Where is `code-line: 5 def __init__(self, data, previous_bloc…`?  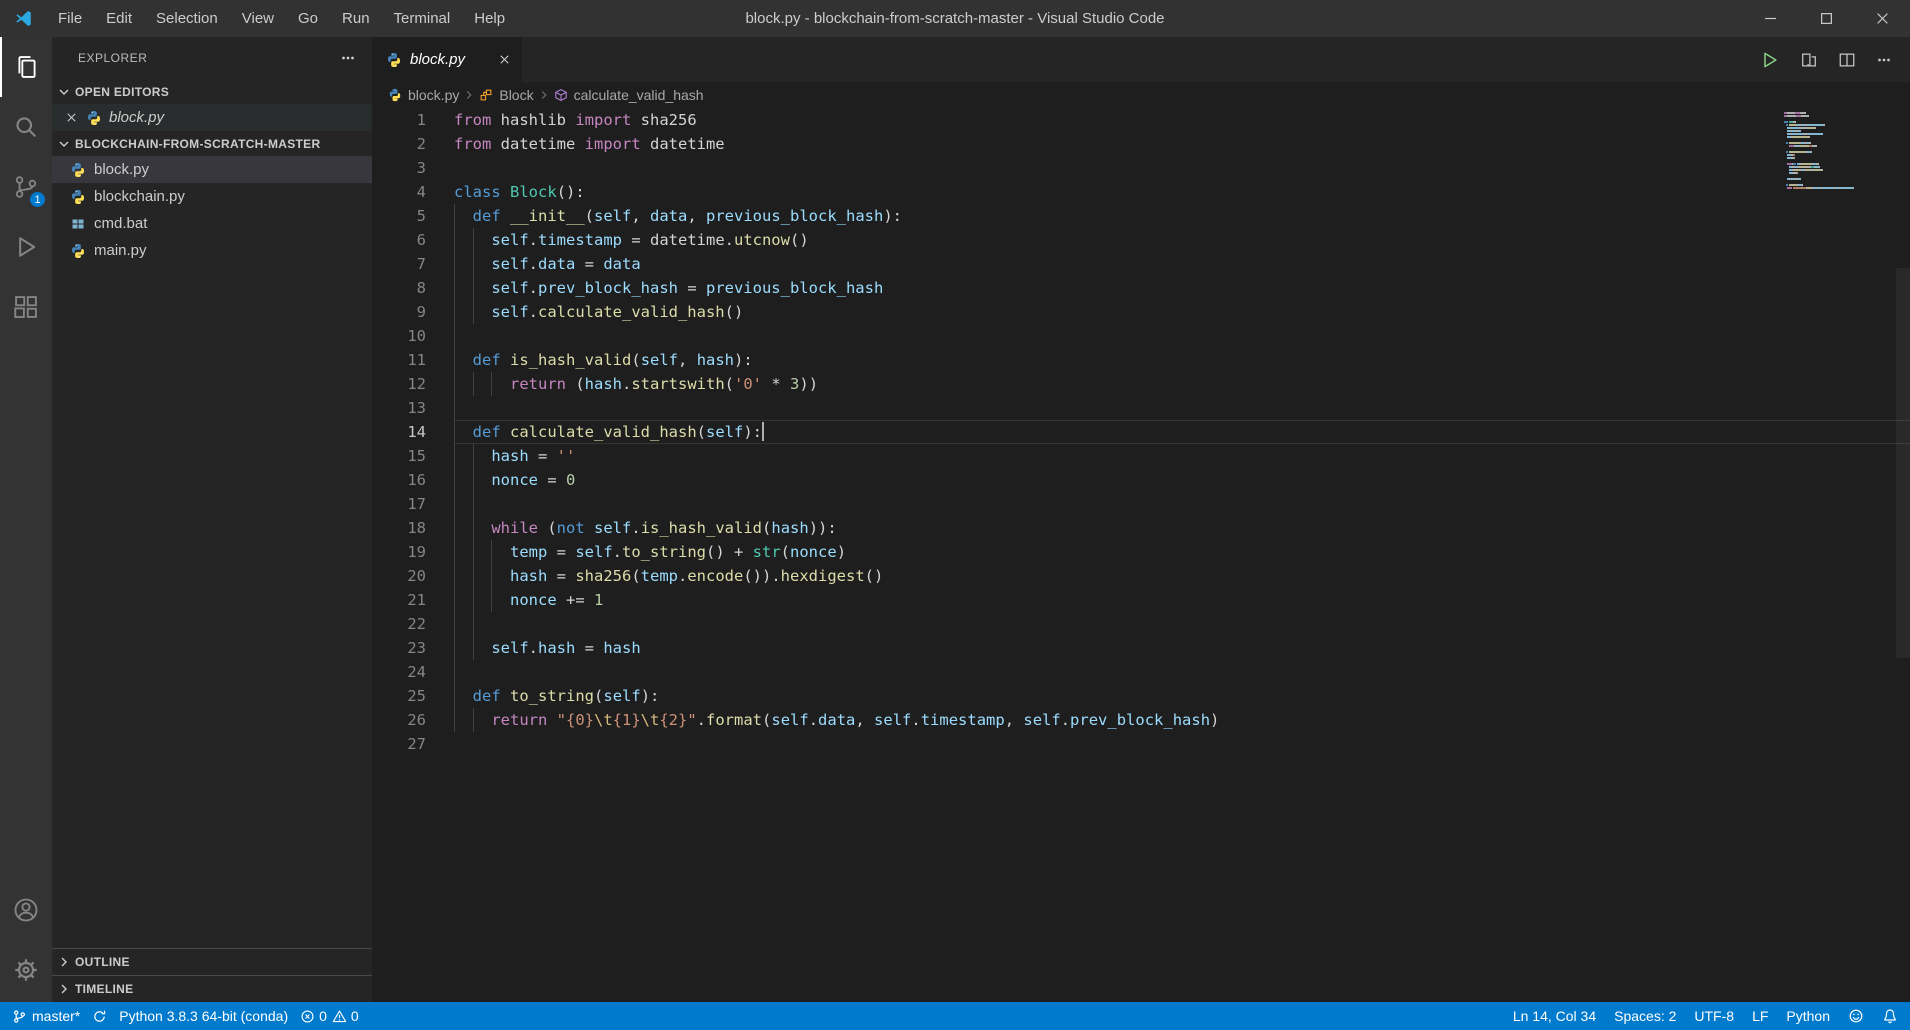
code-line: 5 def __init__(self, data, previous_bloc… is located at coordinates (1141, 216).